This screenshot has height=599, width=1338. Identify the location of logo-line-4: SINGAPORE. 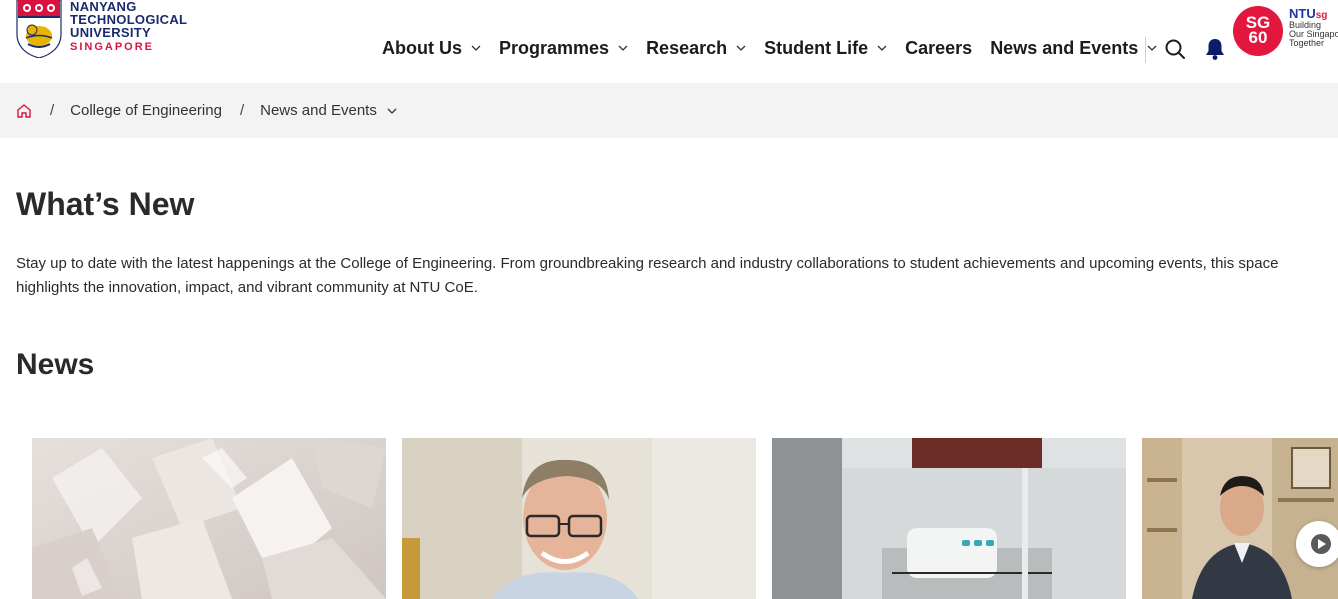
(112, 47).